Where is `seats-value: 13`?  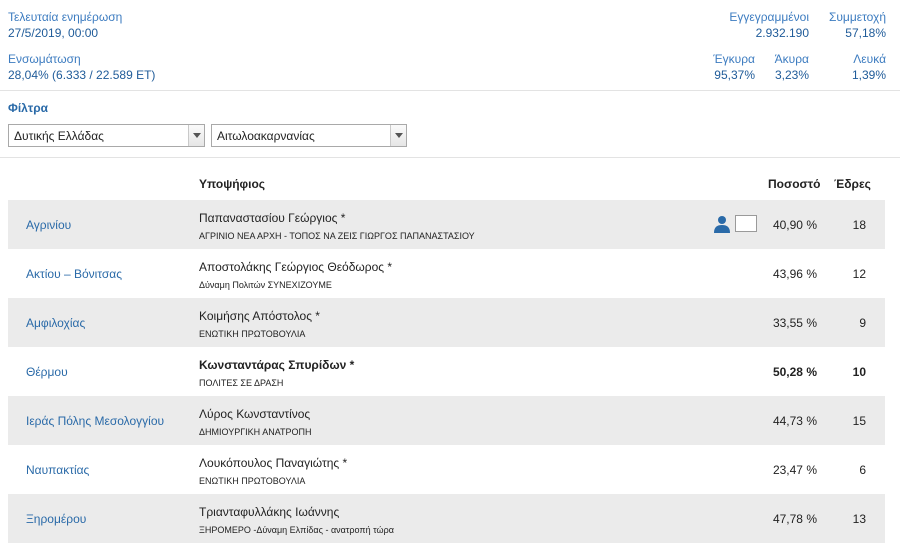 seats-value: 13 is located at coordinates (859, 519).